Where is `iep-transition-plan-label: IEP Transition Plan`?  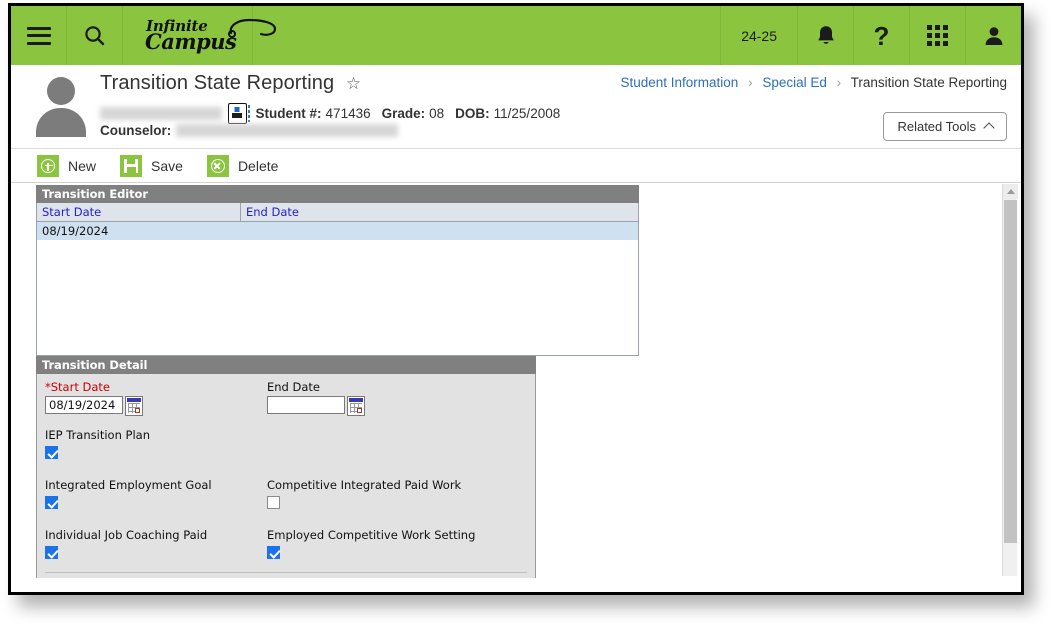
iep-transition-plan-label: IEP Transition Plan is located at coordinates (97, 435).